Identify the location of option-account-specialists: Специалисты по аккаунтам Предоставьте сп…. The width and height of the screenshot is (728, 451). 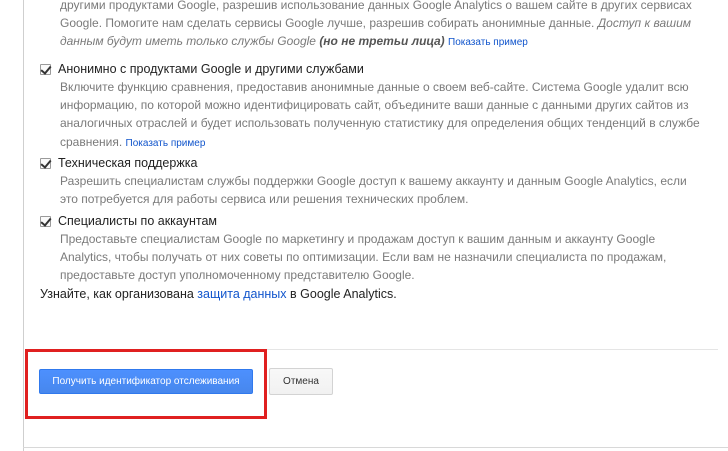
(374, 248).